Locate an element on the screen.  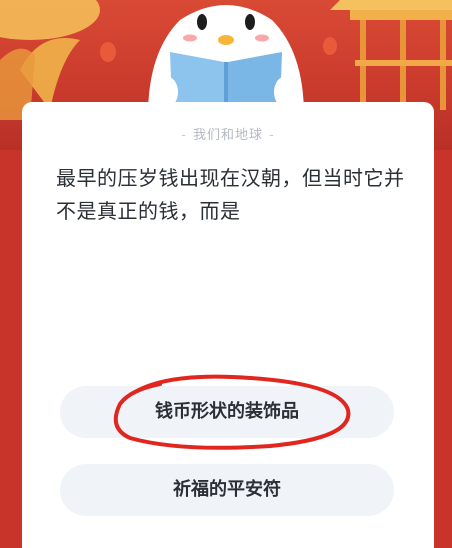
answer-option-2: 祈福的平安符 is located at coordinates (227, 490).